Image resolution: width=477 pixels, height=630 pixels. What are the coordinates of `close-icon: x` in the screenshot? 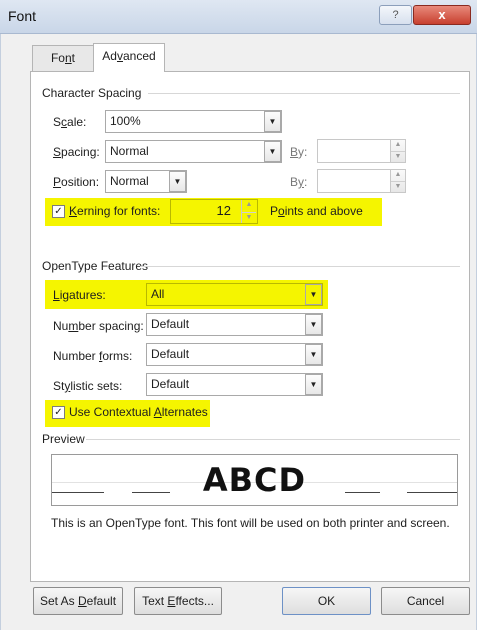 It's located at (442, 14).